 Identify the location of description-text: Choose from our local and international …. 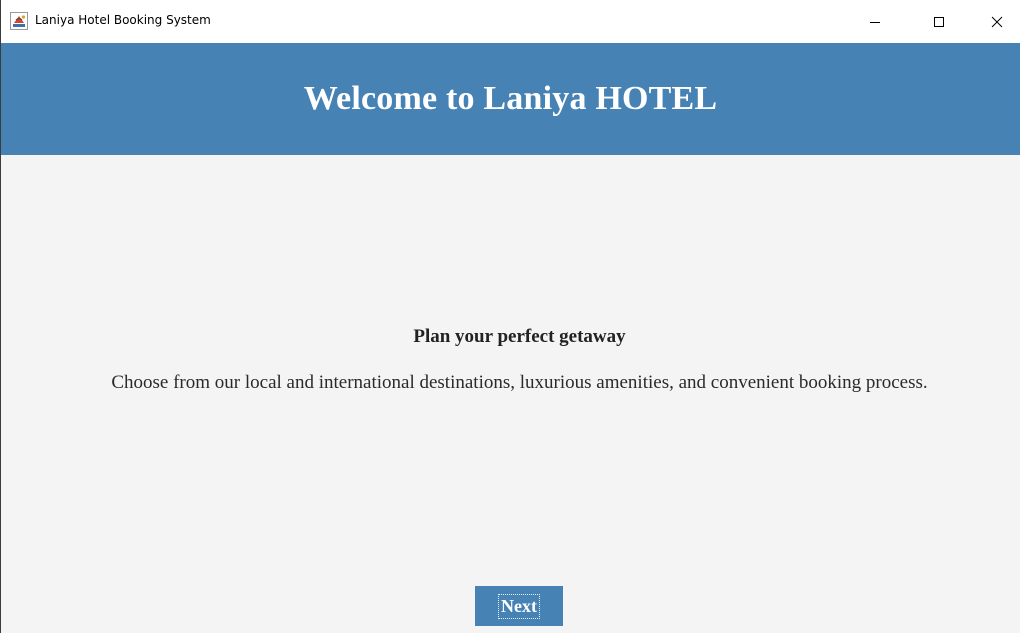
(519, 382).